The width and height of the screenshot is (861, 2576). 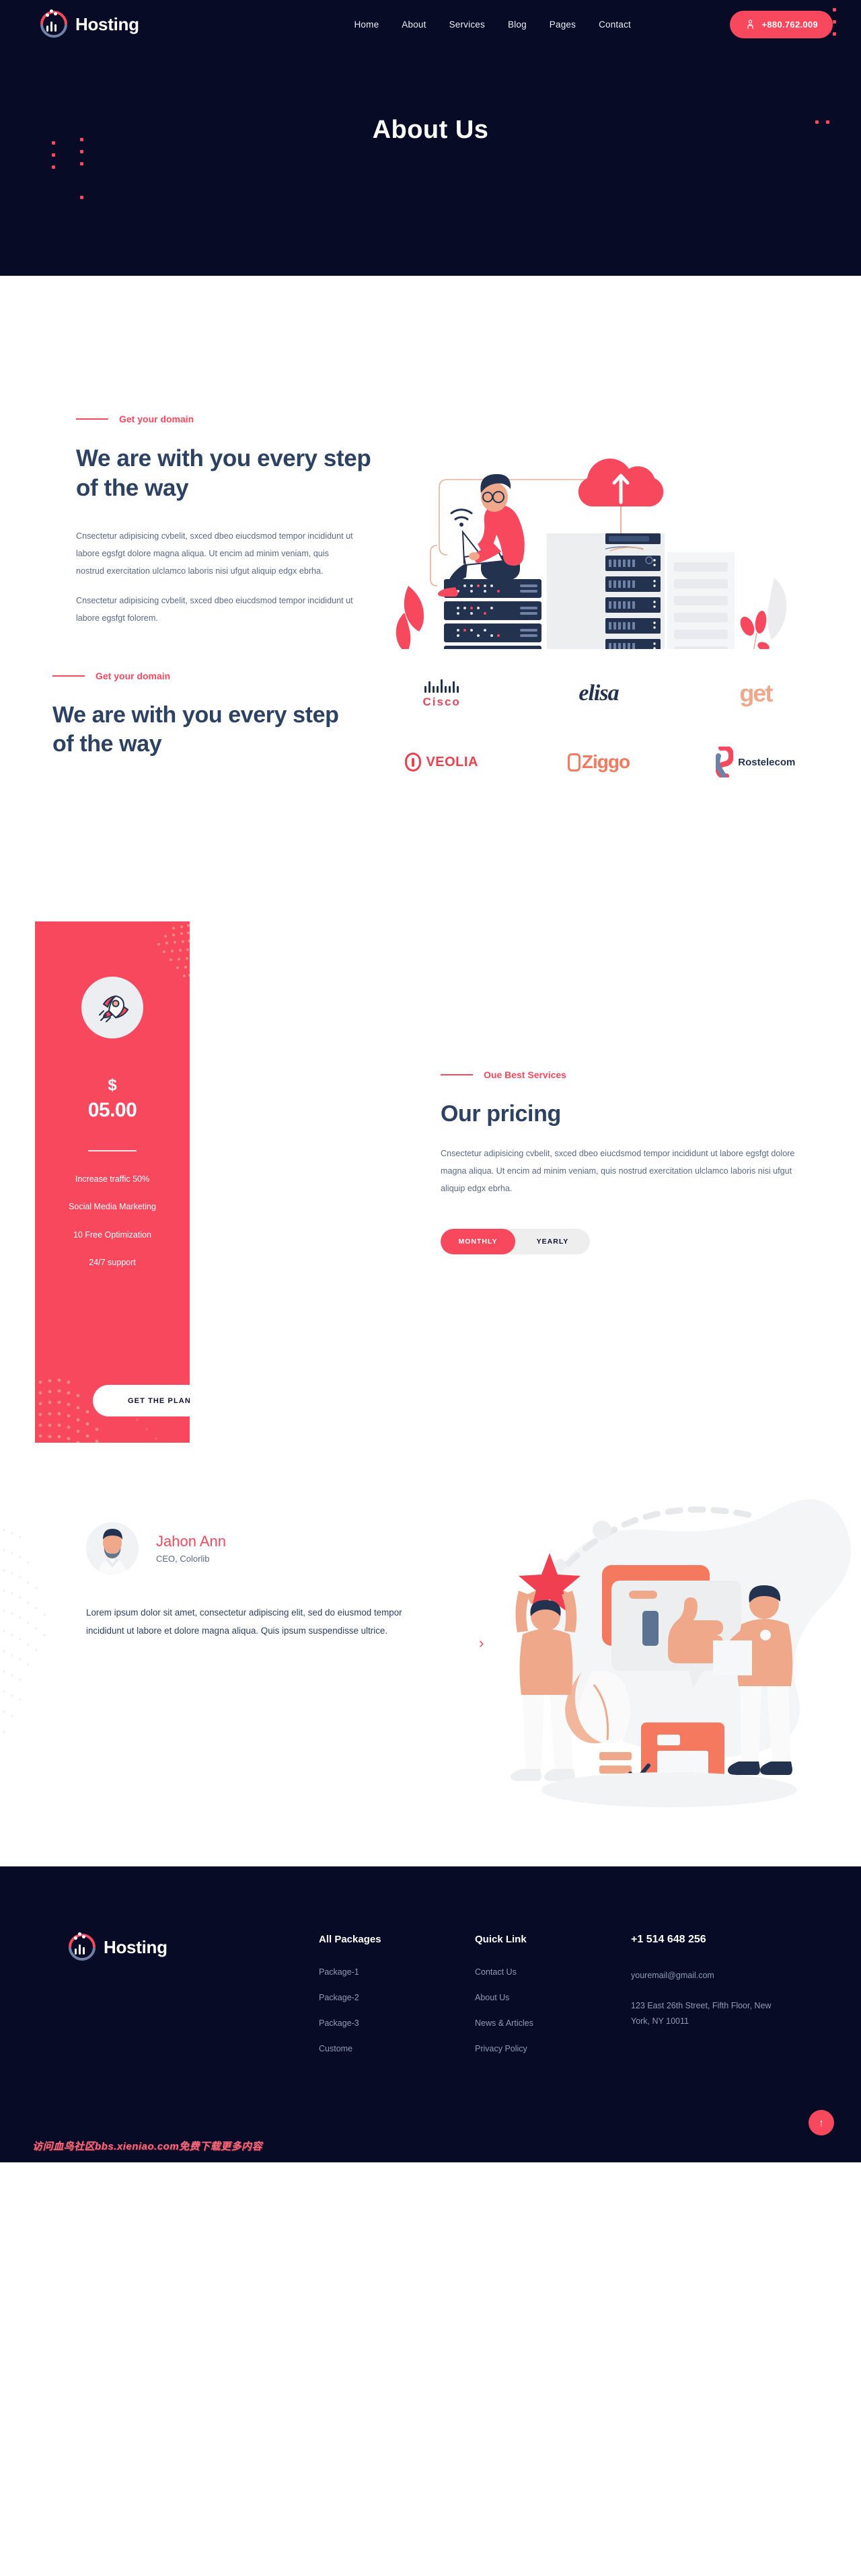 What do you see at coordinates (224, 419) in the screenshot?
I see `about-eyebrow: Get your domain` at bounding box center [224, 419].